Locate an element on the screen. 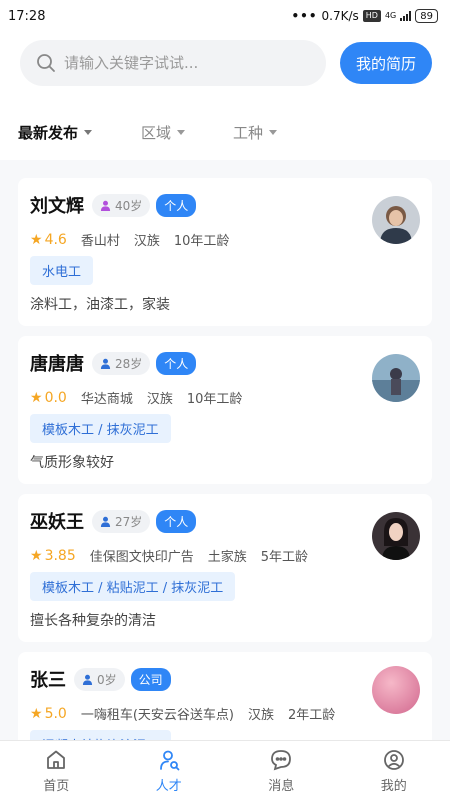 The height and width of the screenshot is (800, 450). worker-name: 张三 is located at coordinates (48, 680).